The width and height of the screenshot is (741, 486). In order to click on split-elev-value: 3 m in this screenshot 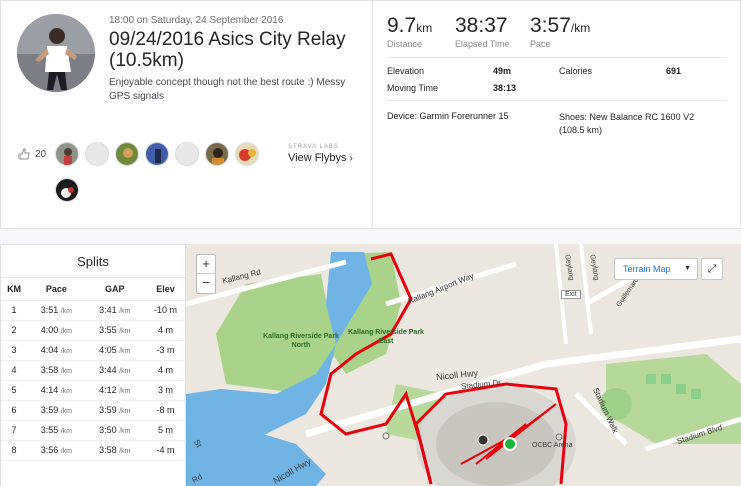, I will do `click(166, 390)`.